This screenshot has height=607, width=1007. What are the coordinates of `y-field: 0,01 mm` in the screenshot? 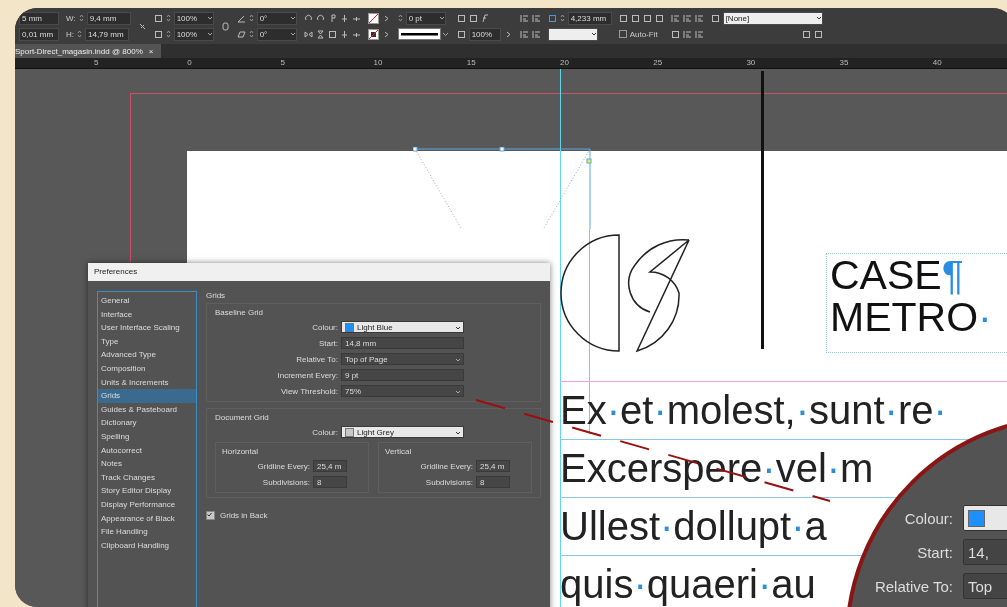 It's located at (39, 34).